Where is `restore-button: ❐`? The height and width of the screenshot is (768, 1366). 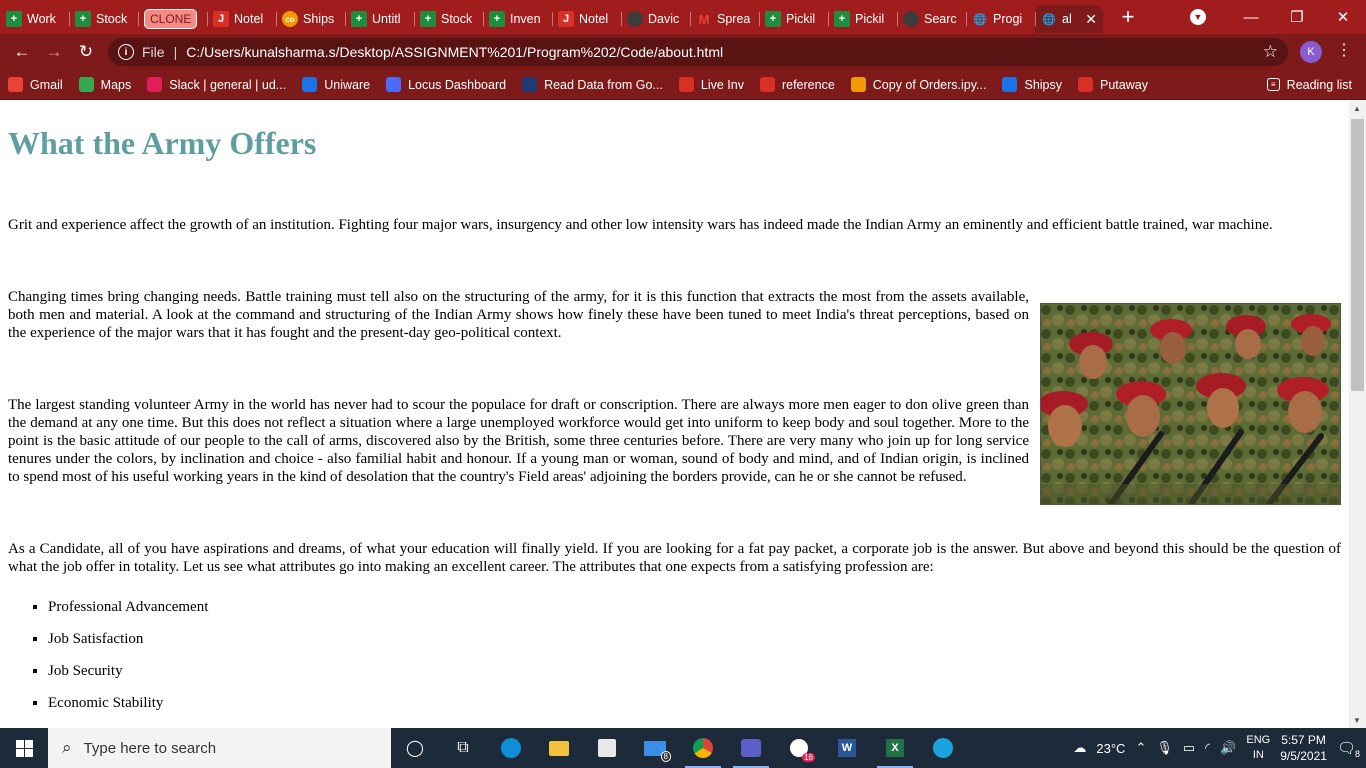 restore-button: ❐ is located at coordinates (1297, 17).